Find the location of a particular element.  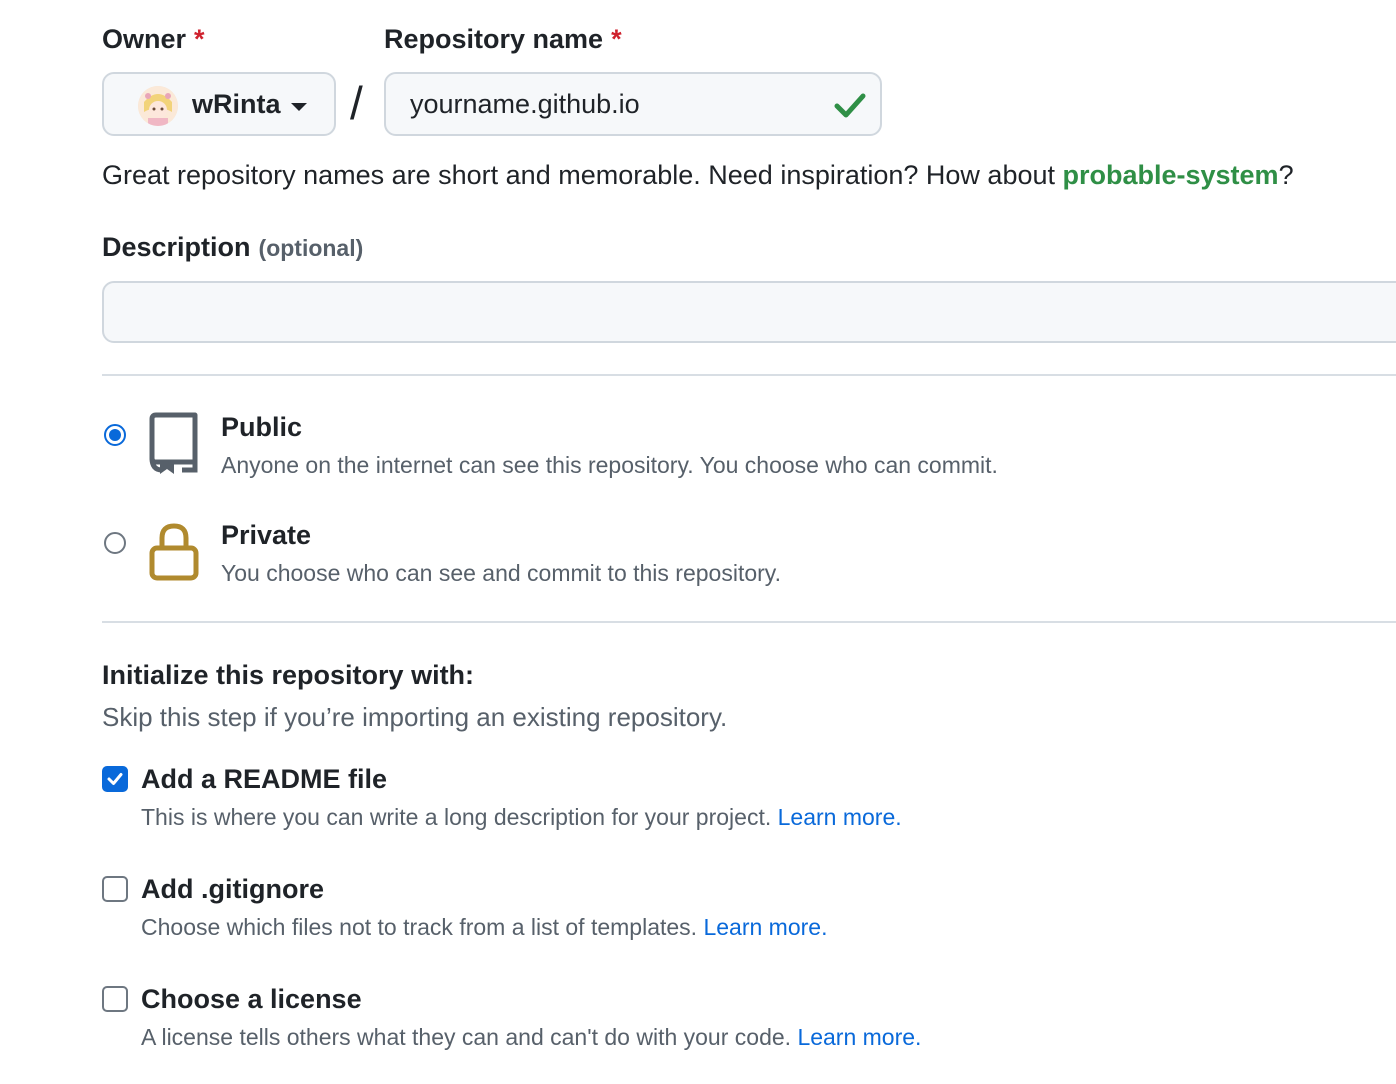

visibility-public-radio is located at coordinates (115, 435).